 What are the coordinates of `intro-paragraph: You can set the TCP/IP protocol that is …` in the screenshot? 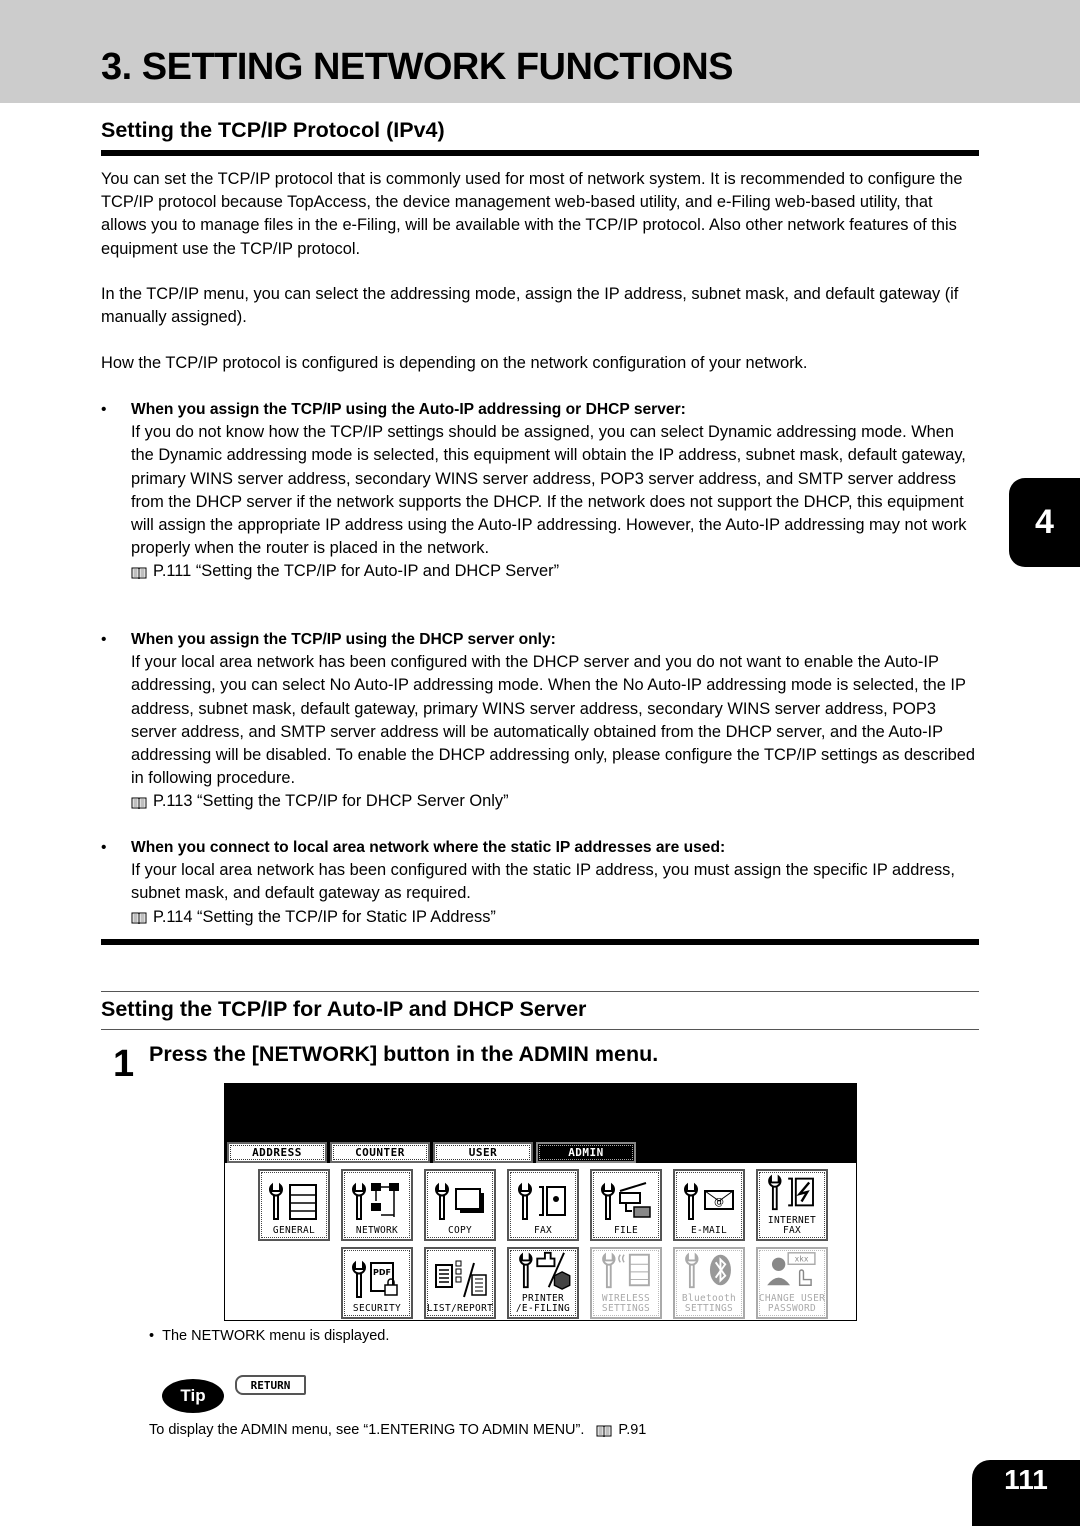 It's located at (532, 214).